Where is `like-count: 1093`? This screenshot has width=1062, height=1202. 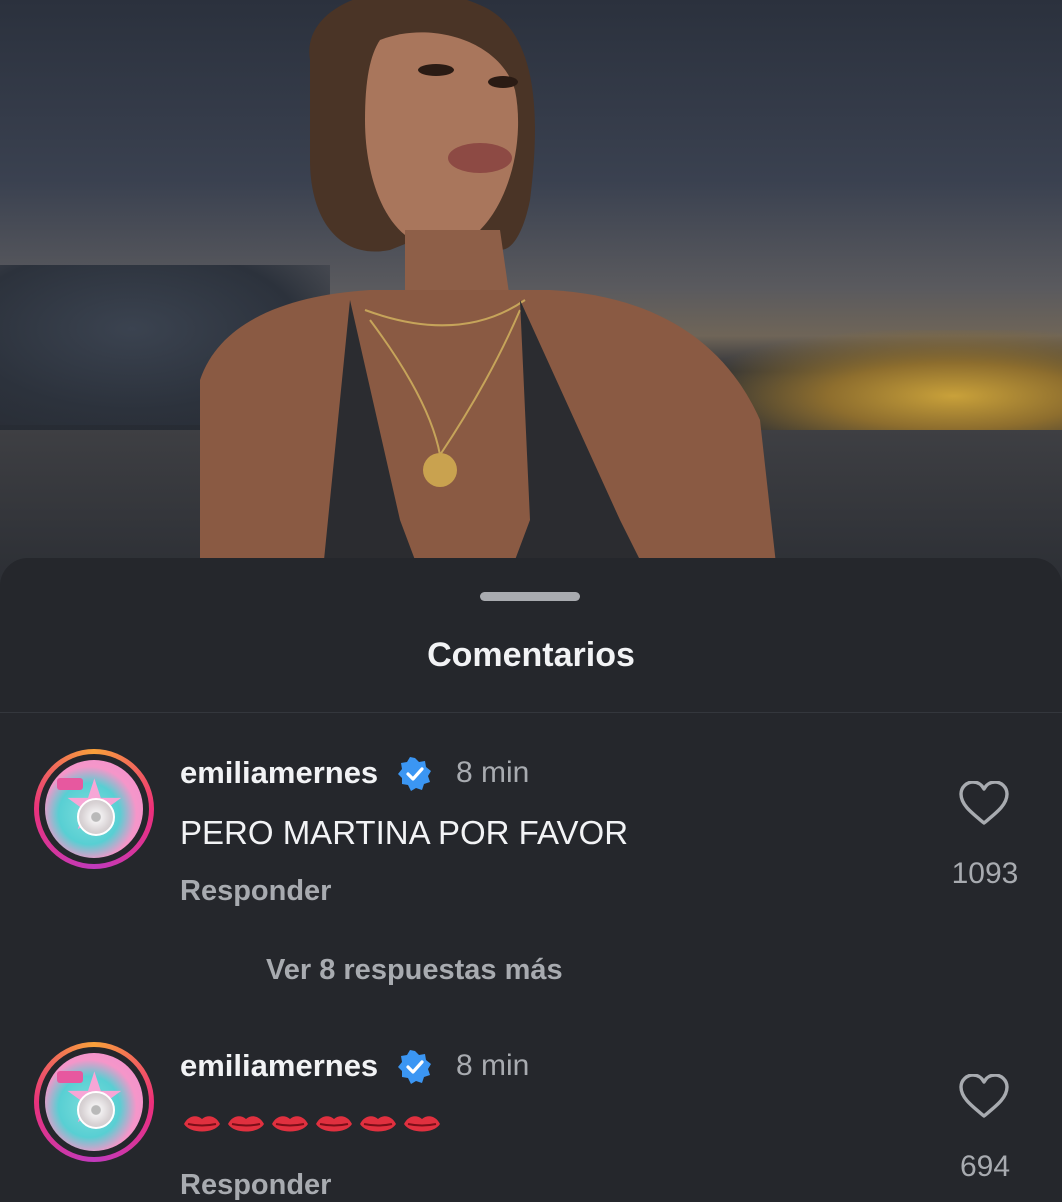
like-count: 1093 is located at coordinates (985, 873).